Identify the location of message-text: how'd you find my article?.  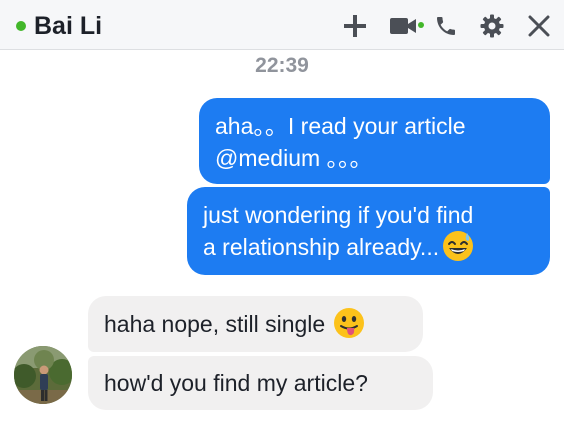
(236, 383).